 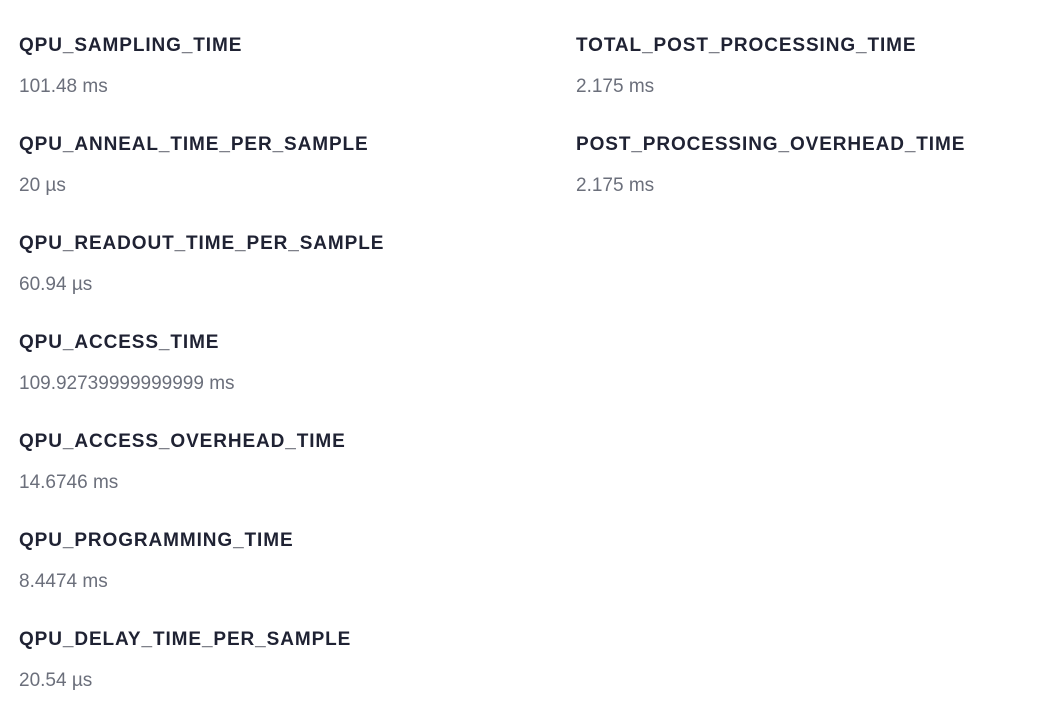 I want to click on metric-value: 60.94 µs, so click(x=56, y=284).